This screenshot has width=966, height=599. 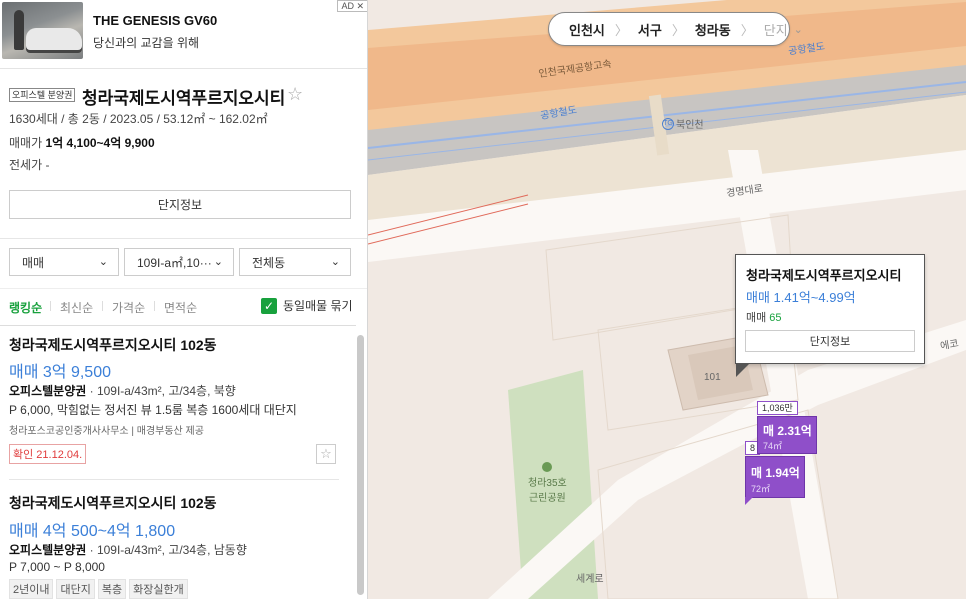 I want to click on deal-type-value: 매매, so click(x=33, y=262).